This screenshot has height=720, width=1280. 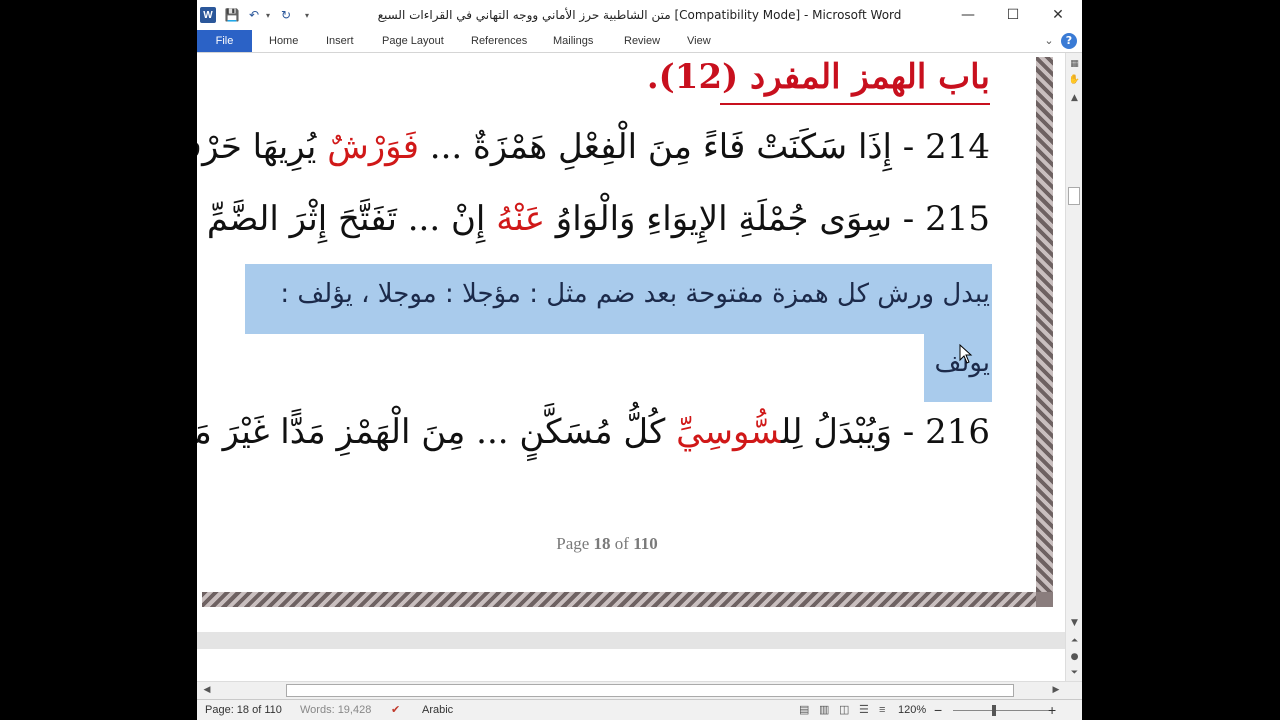 I want to click on verse-text: يُرِيهَا حَرْفَ مَدٍّ مُبَدِّلَا, so click(x=257, y=147).